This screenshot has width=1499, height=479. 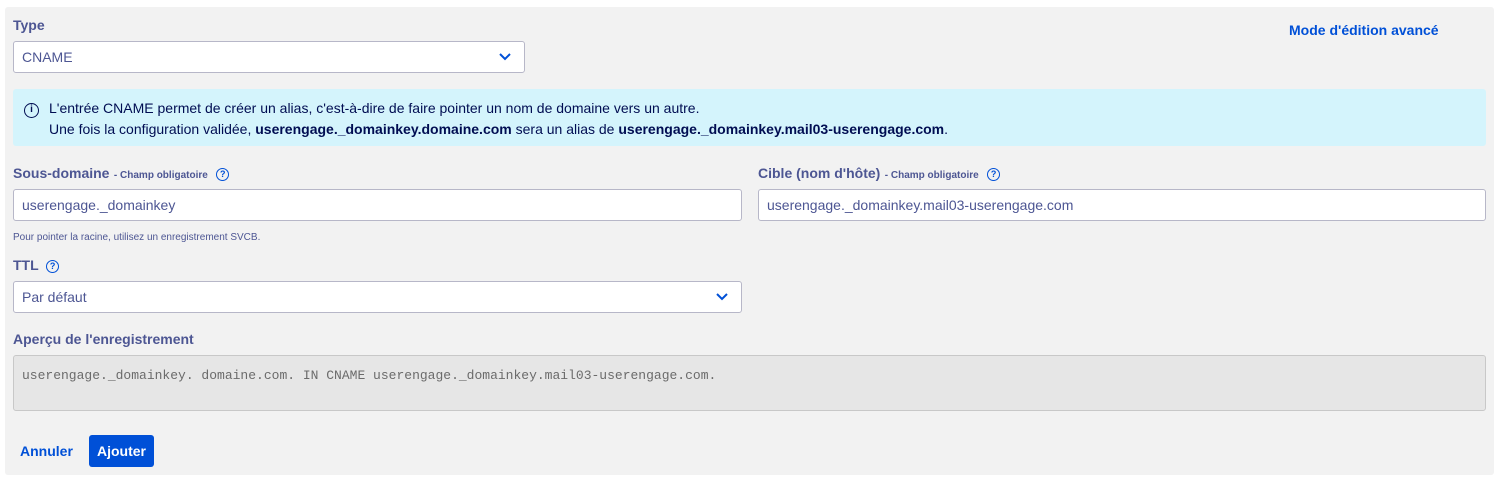 I want to click on ttl-select-value: Par défaut, so click(x=54, y=297).